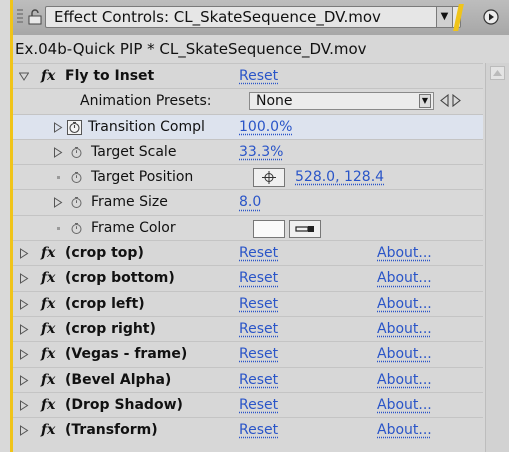  I want to click on property-row-target-scale: Target Scale 33.3%, so click(248, 151).